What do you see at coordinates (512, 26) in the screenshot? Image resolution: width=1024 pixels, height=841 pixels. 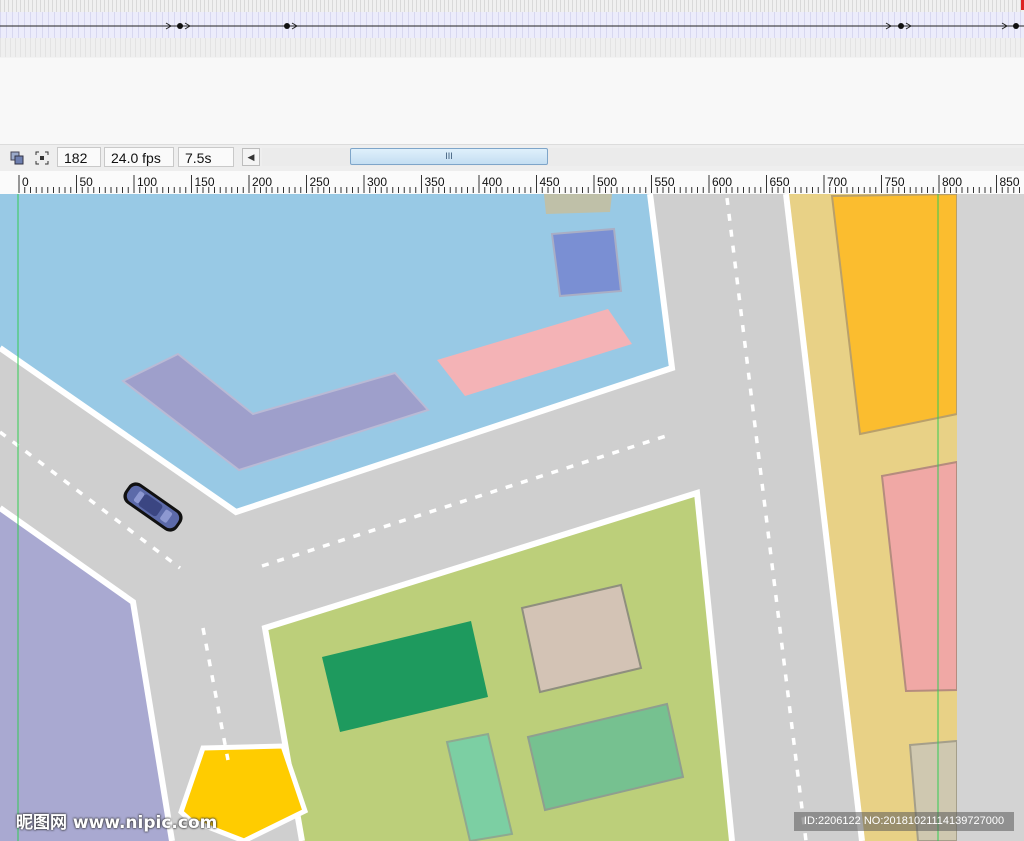 I see `tween-arrows` at bounding box center [512, 26].